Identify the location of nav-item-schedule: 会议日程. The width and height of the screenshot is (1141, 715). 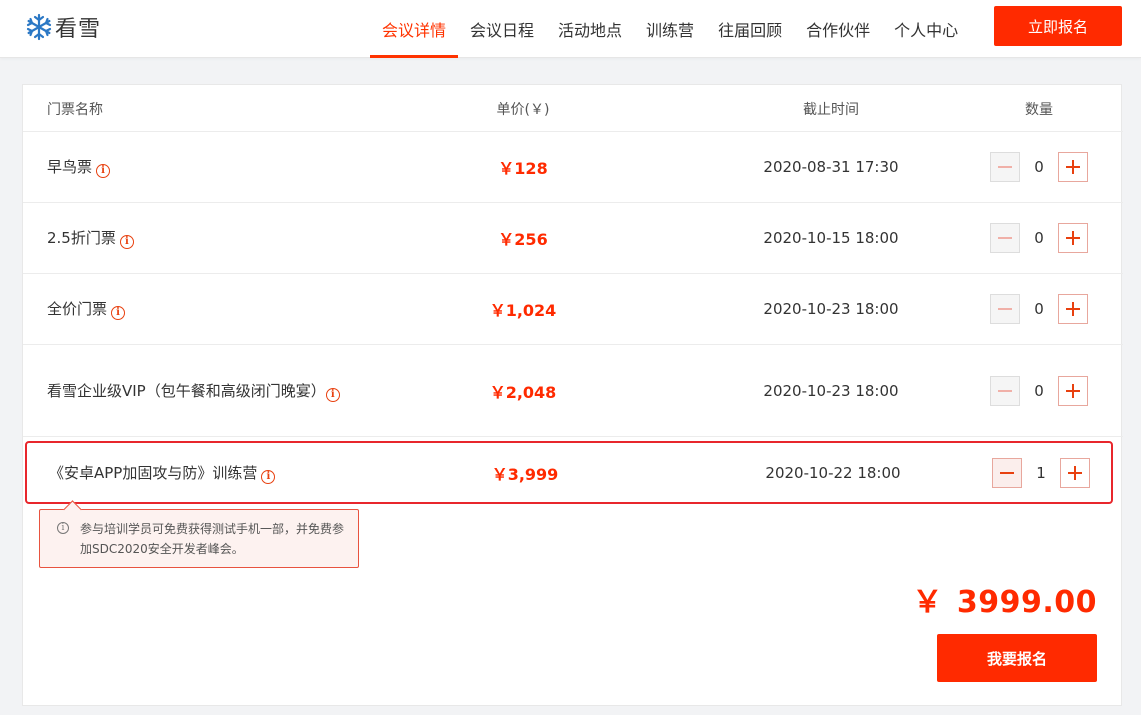
(502, 29).